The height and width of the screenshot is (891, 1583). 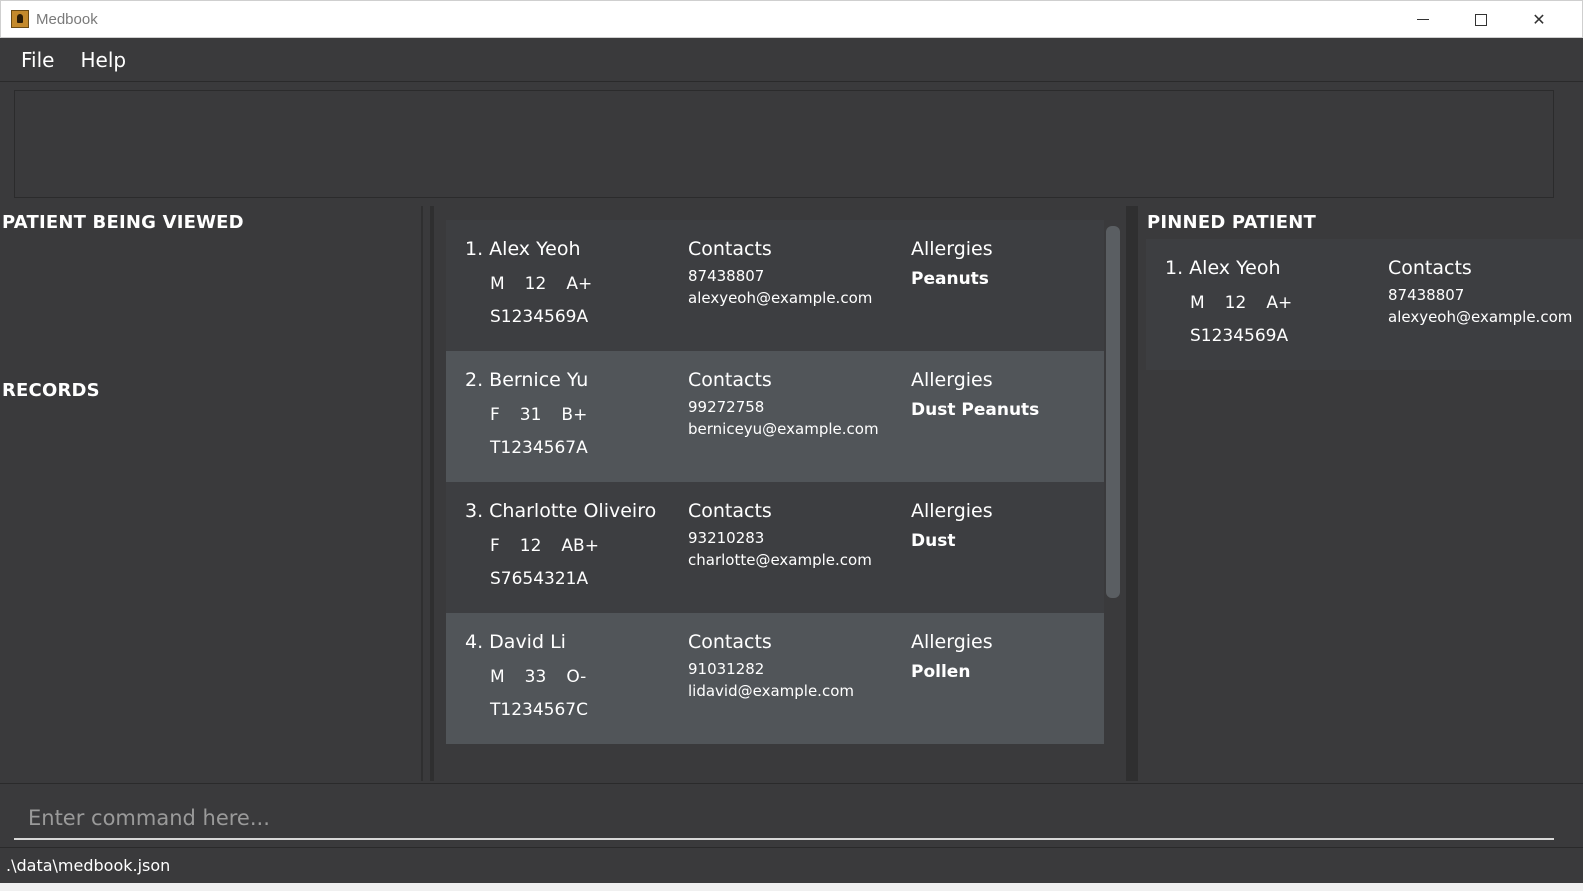 I want to click on maximize-icon, so click(x=1481, y=19).